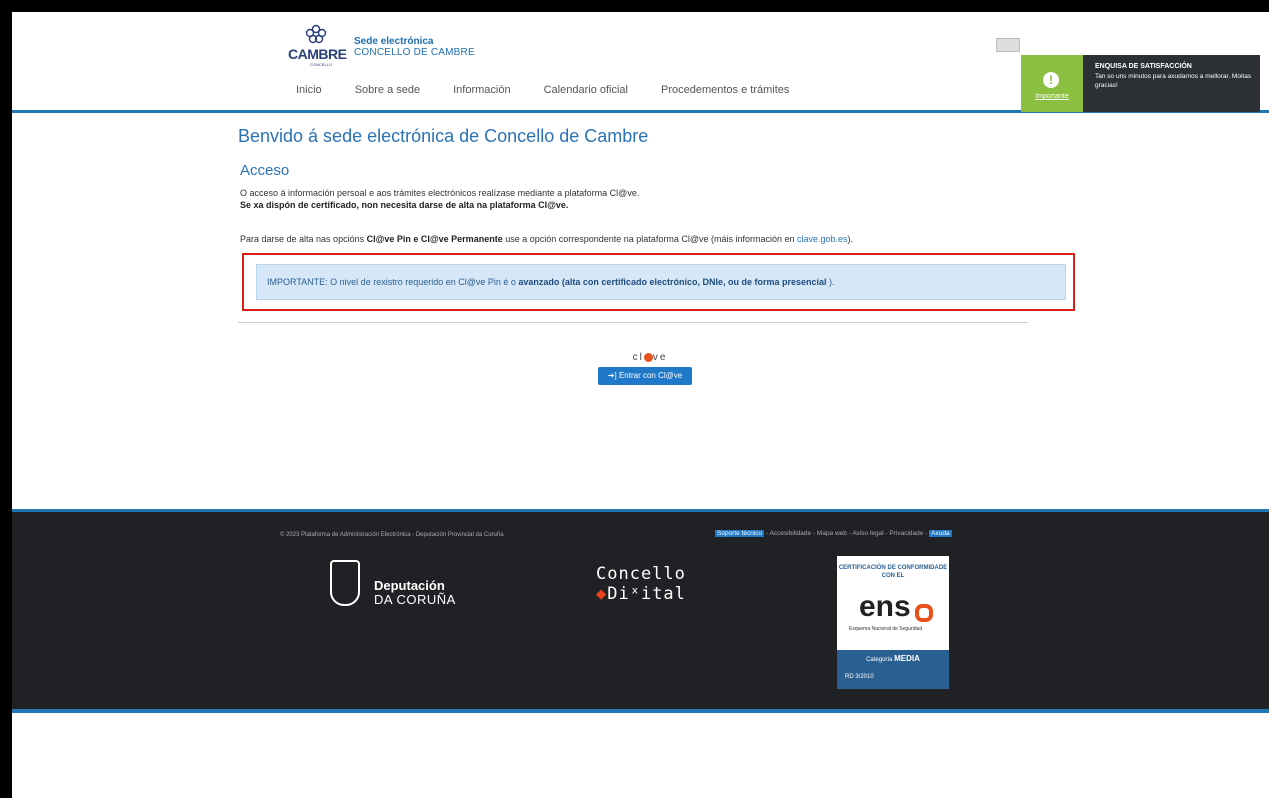 Image resolution: width=1269 pixels, height=798 pixels. What do you see at coordinates (394, 41) in the screenshot?
I see `site-title: Sede electrónica` at bounding box center [394, 41].